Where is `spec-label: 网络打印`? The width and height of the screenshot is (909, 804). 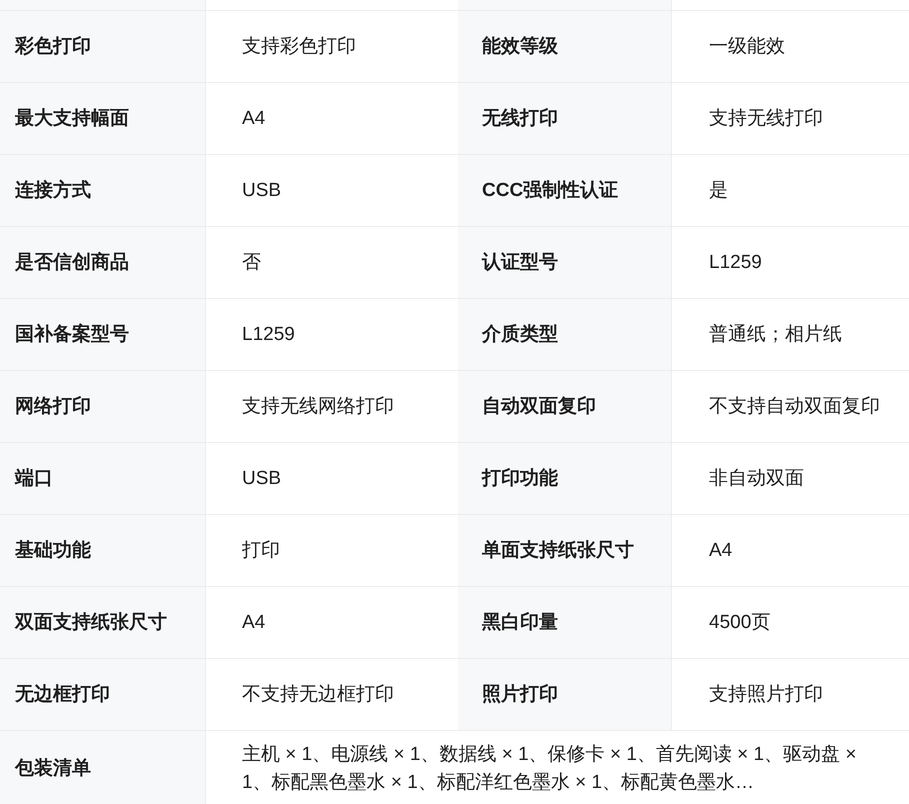
spec-label: 网络打印 is located at coordinates (53, 407).